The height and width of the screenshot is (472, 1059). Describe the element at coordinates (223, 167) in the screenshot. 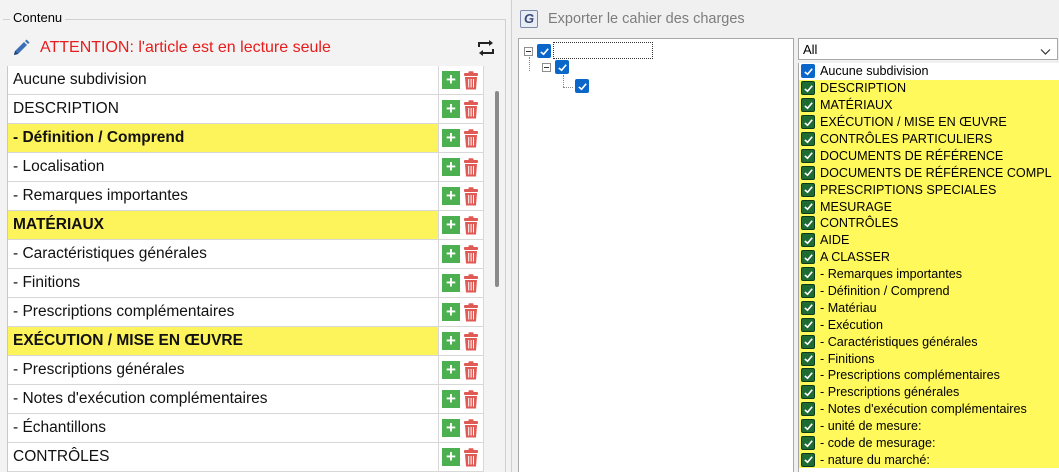

I see `list-item-label: - Localisation` at that location.